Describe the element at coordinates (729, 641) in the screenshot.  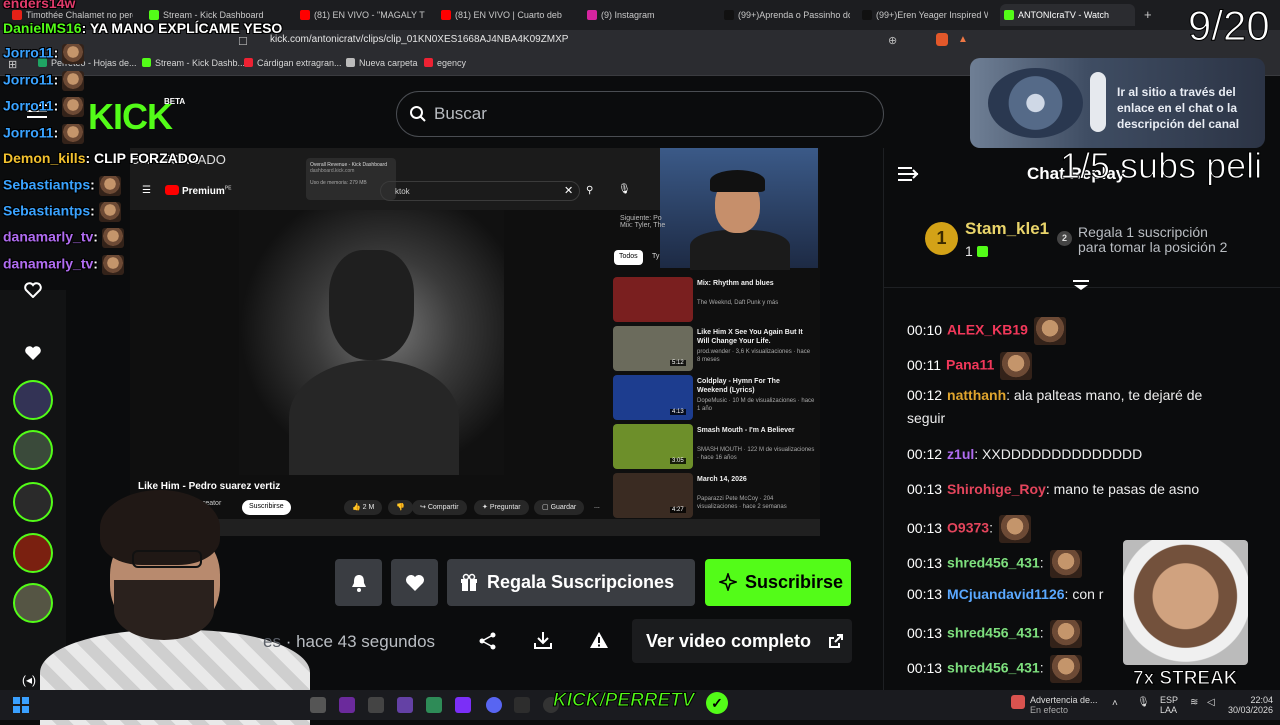
I see `full-video-label: Ver video completo` at that location.